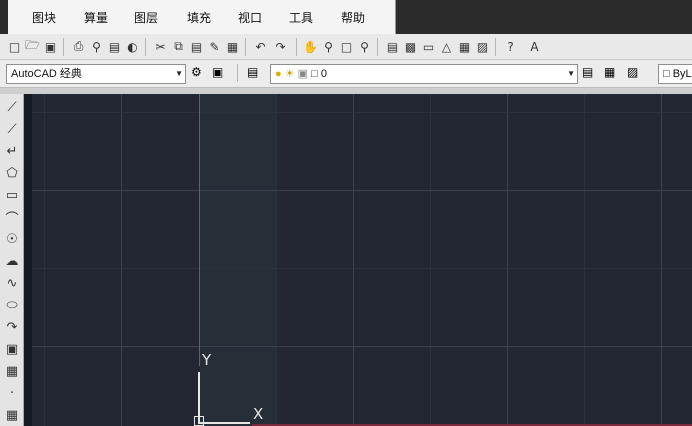  I want to click on point-icon: ·, so click(12, 393).